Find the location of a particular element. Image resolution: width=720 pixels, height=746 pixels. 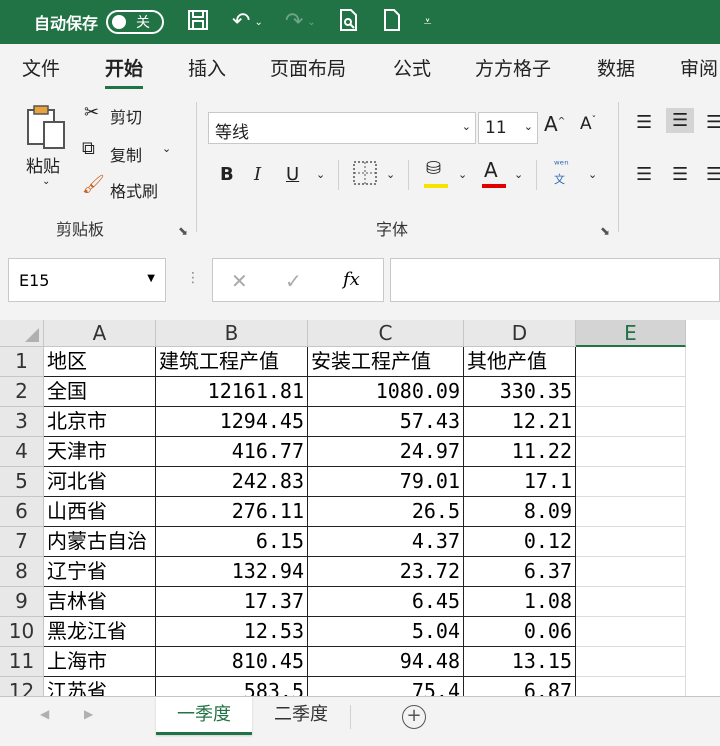

tab-data: 数据 is located at coordinates (616, 67).